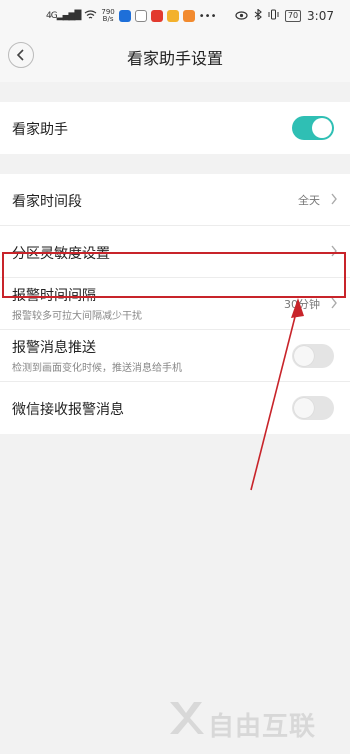 This screenshot has height=754, width=350. I want to click on annotation-arrow-icon, so click(277, 394).